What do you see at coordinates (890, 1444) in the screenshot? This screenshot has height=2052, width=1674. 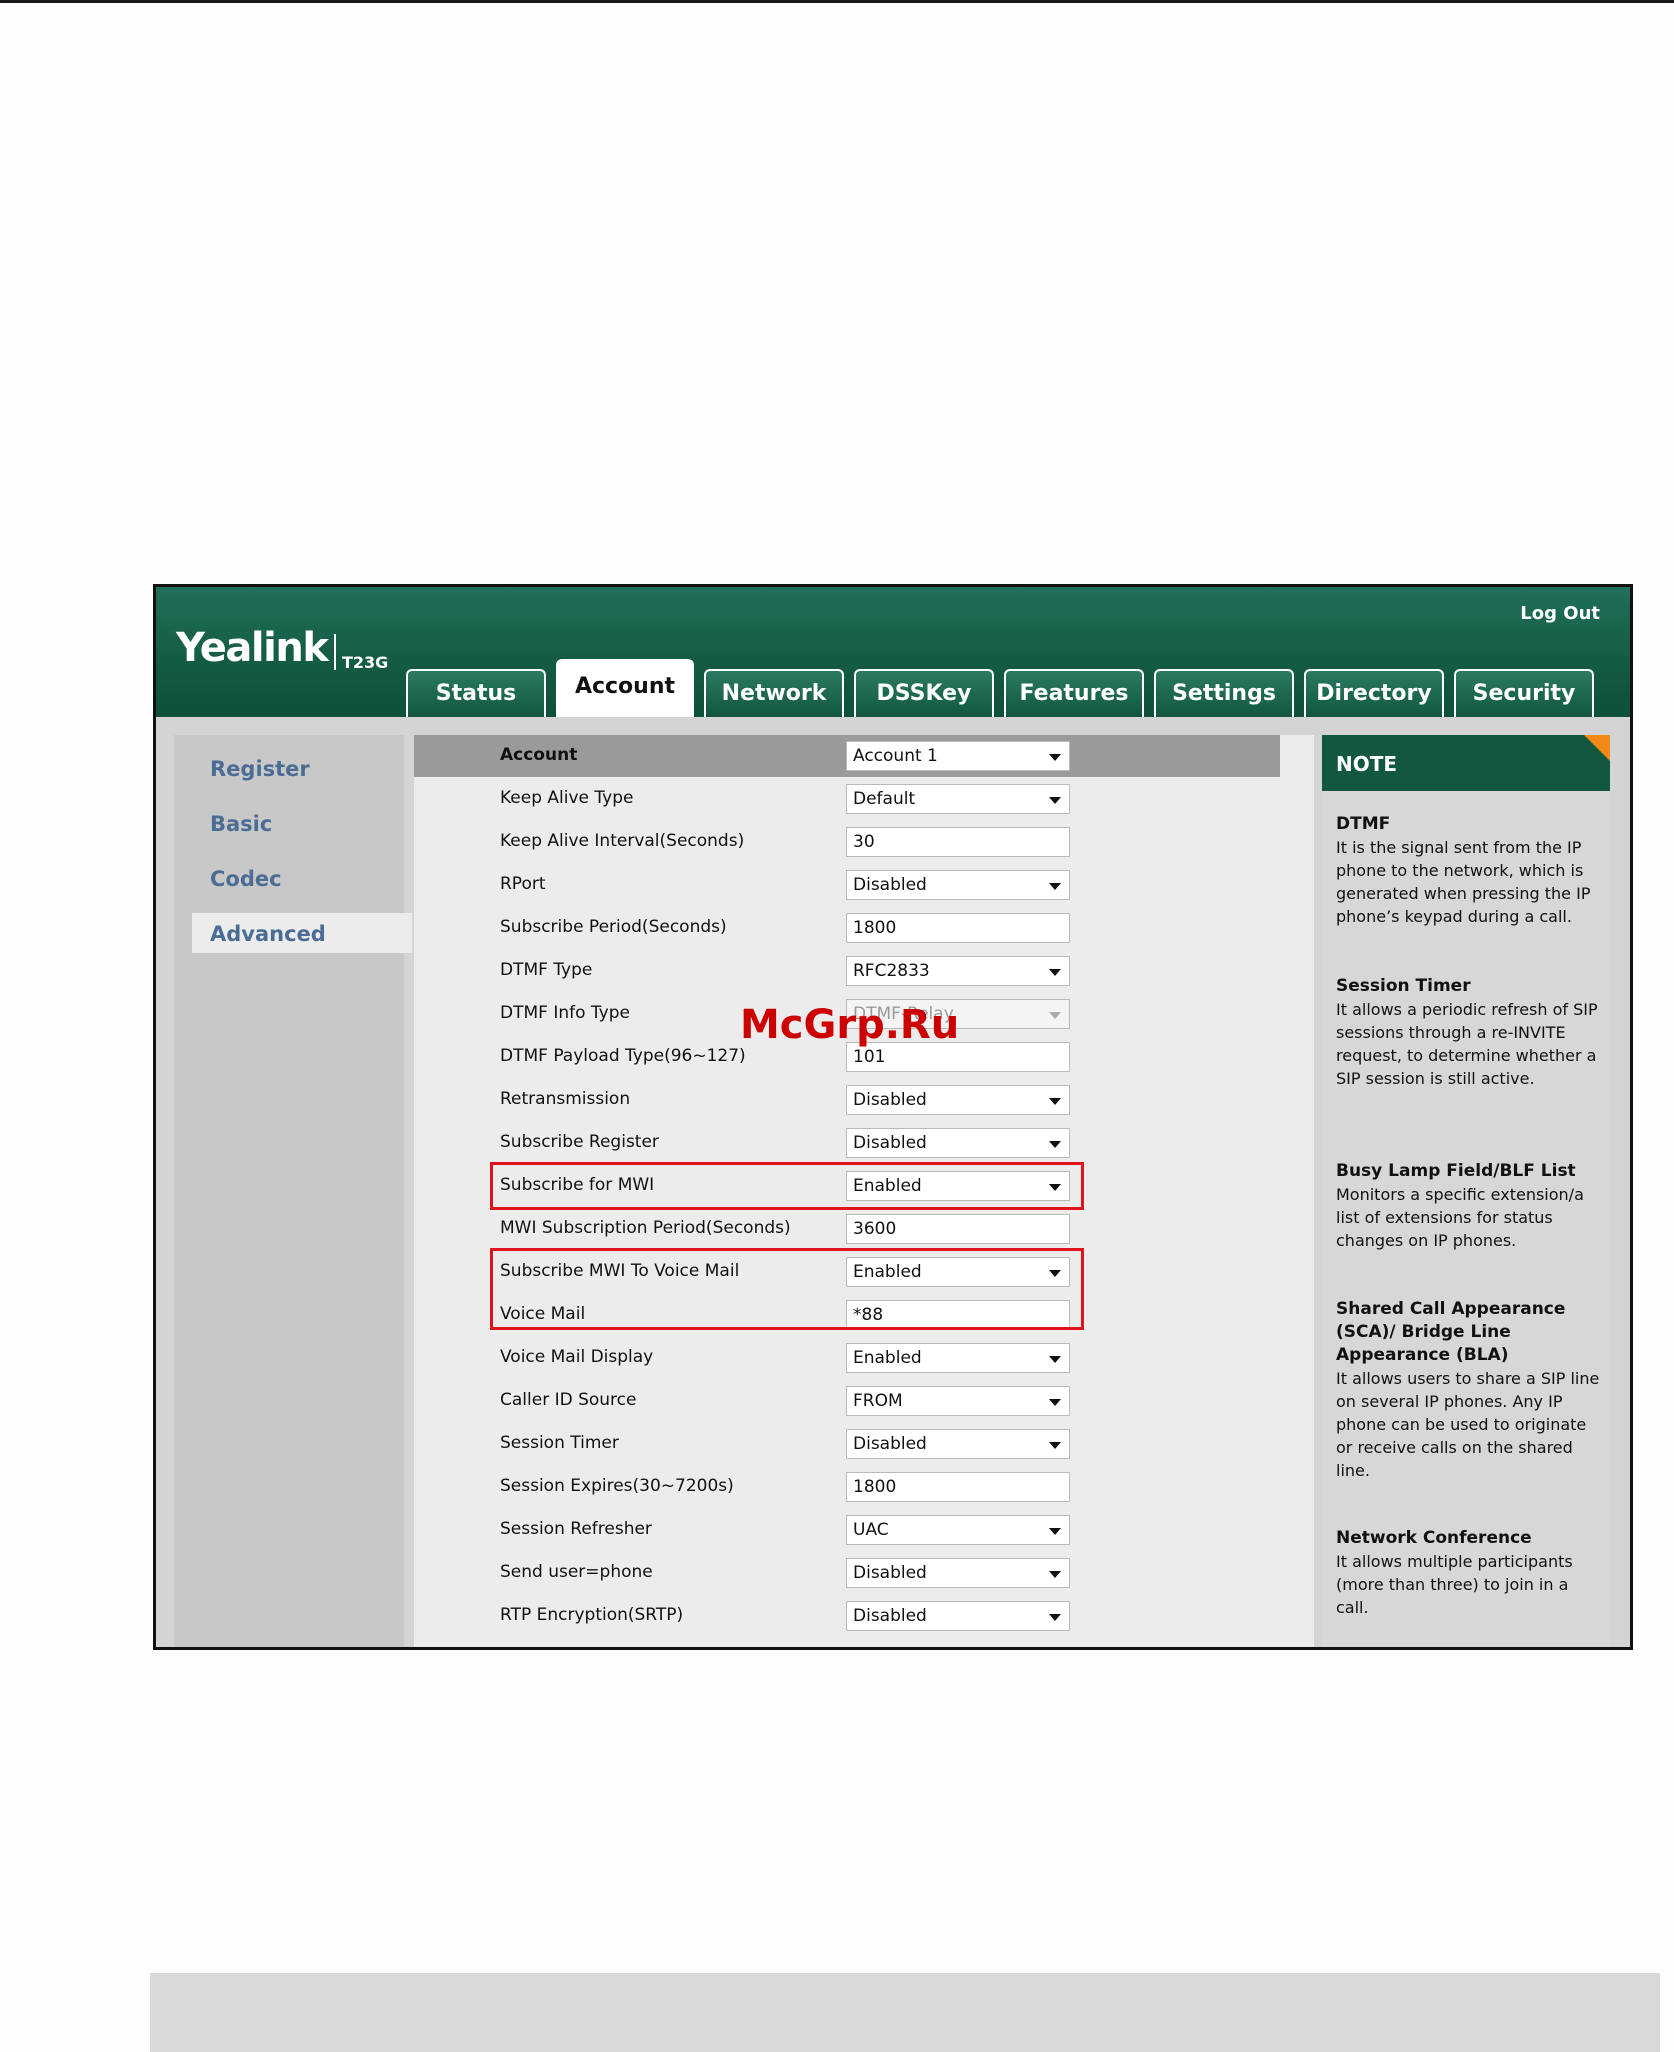 I see `session-timer-value: Disabled` at bounding box center [890, 1444].